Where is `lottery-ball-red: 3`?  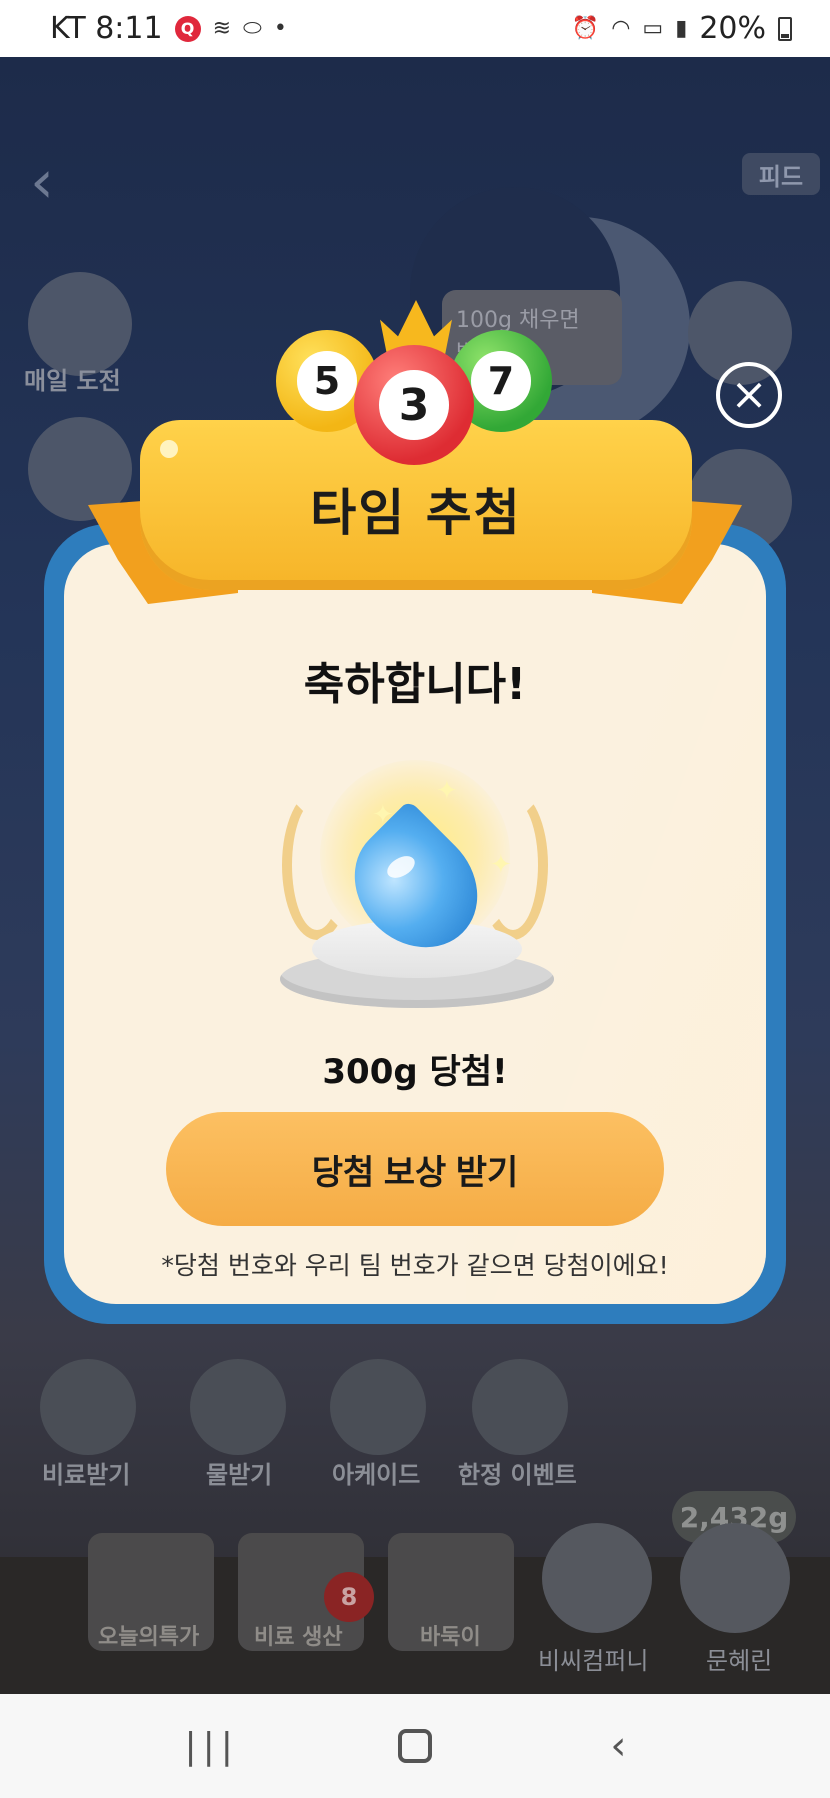
lottery-ball-red: 3 is located at coordinates (414, 405).